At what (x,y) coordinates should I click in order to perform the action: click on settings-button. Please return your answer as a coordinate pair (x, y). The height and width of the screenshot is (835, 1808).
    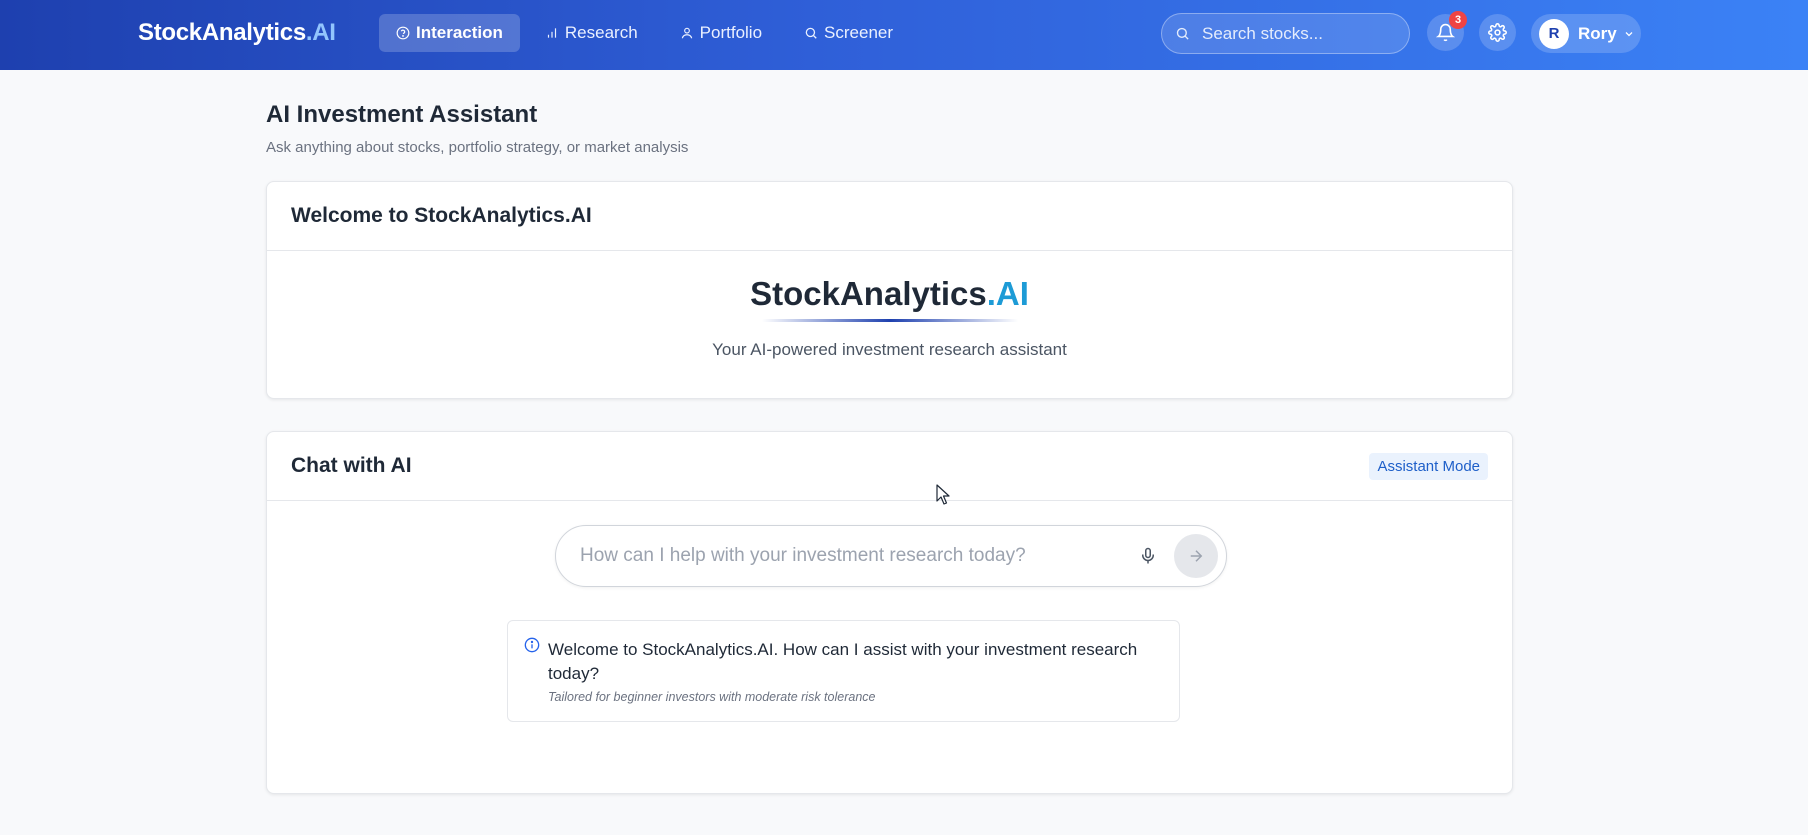
    Looking at the image, I should click on (1497, 32).